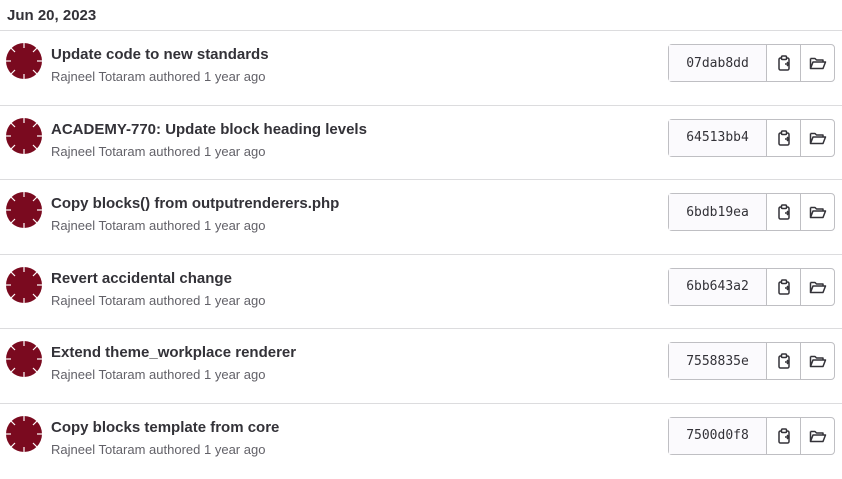 This screenshot has width=842, height=479. What do you see at coordinates (718, 63) in the screenshot?
I see `commit-sha: 07dab8dd` at bounding box center [718, 63].